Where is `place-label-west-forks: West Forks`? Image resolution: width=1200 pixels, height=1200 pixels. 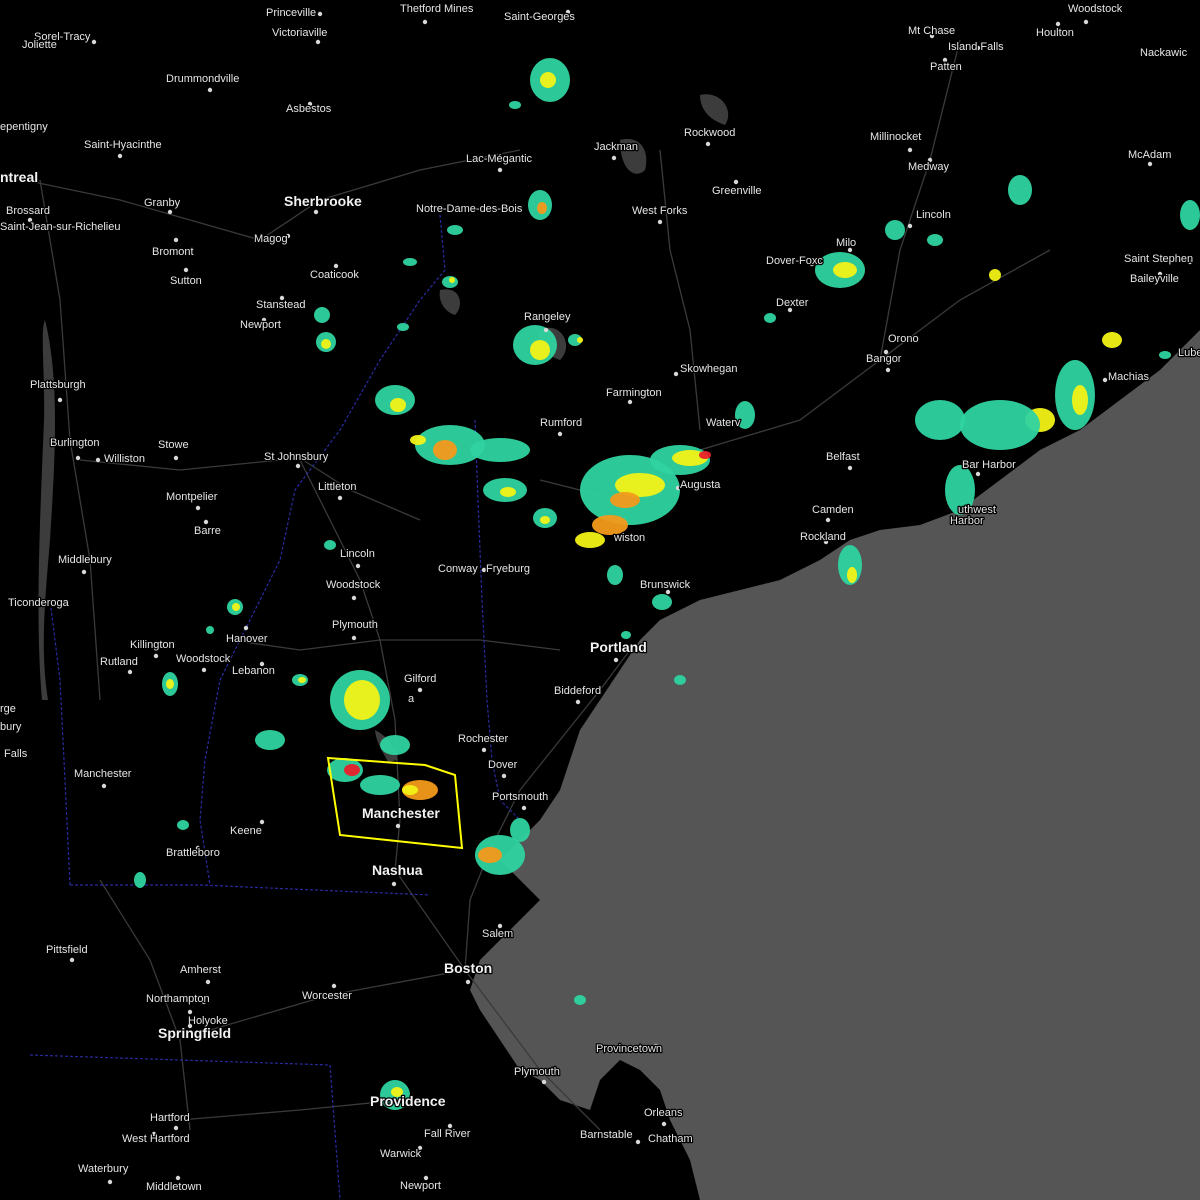
place-label-west-forks: West Forks is located at coordinates (660, 211).